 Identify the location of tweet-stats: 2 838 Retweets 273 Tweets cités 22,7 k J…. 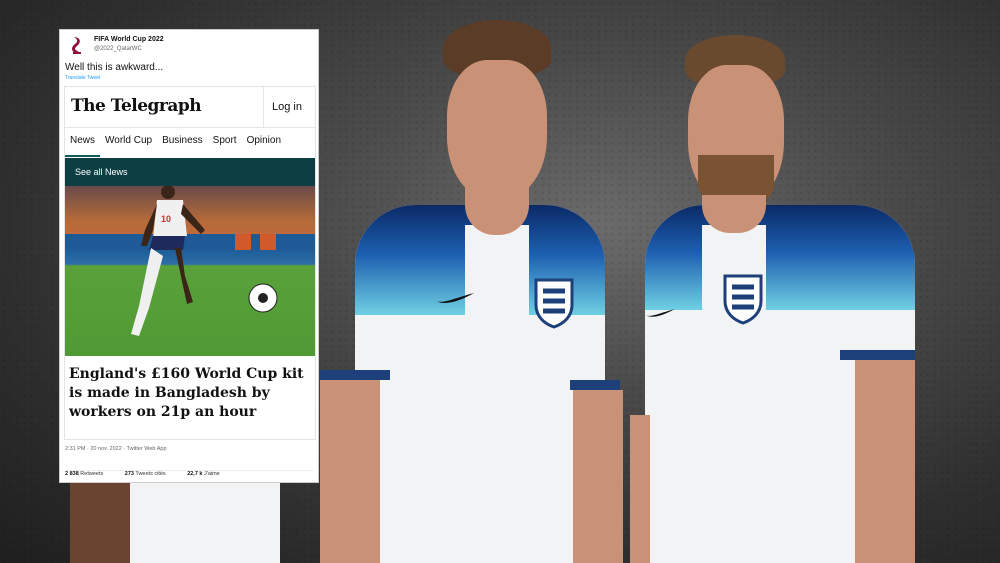
(189, 473).